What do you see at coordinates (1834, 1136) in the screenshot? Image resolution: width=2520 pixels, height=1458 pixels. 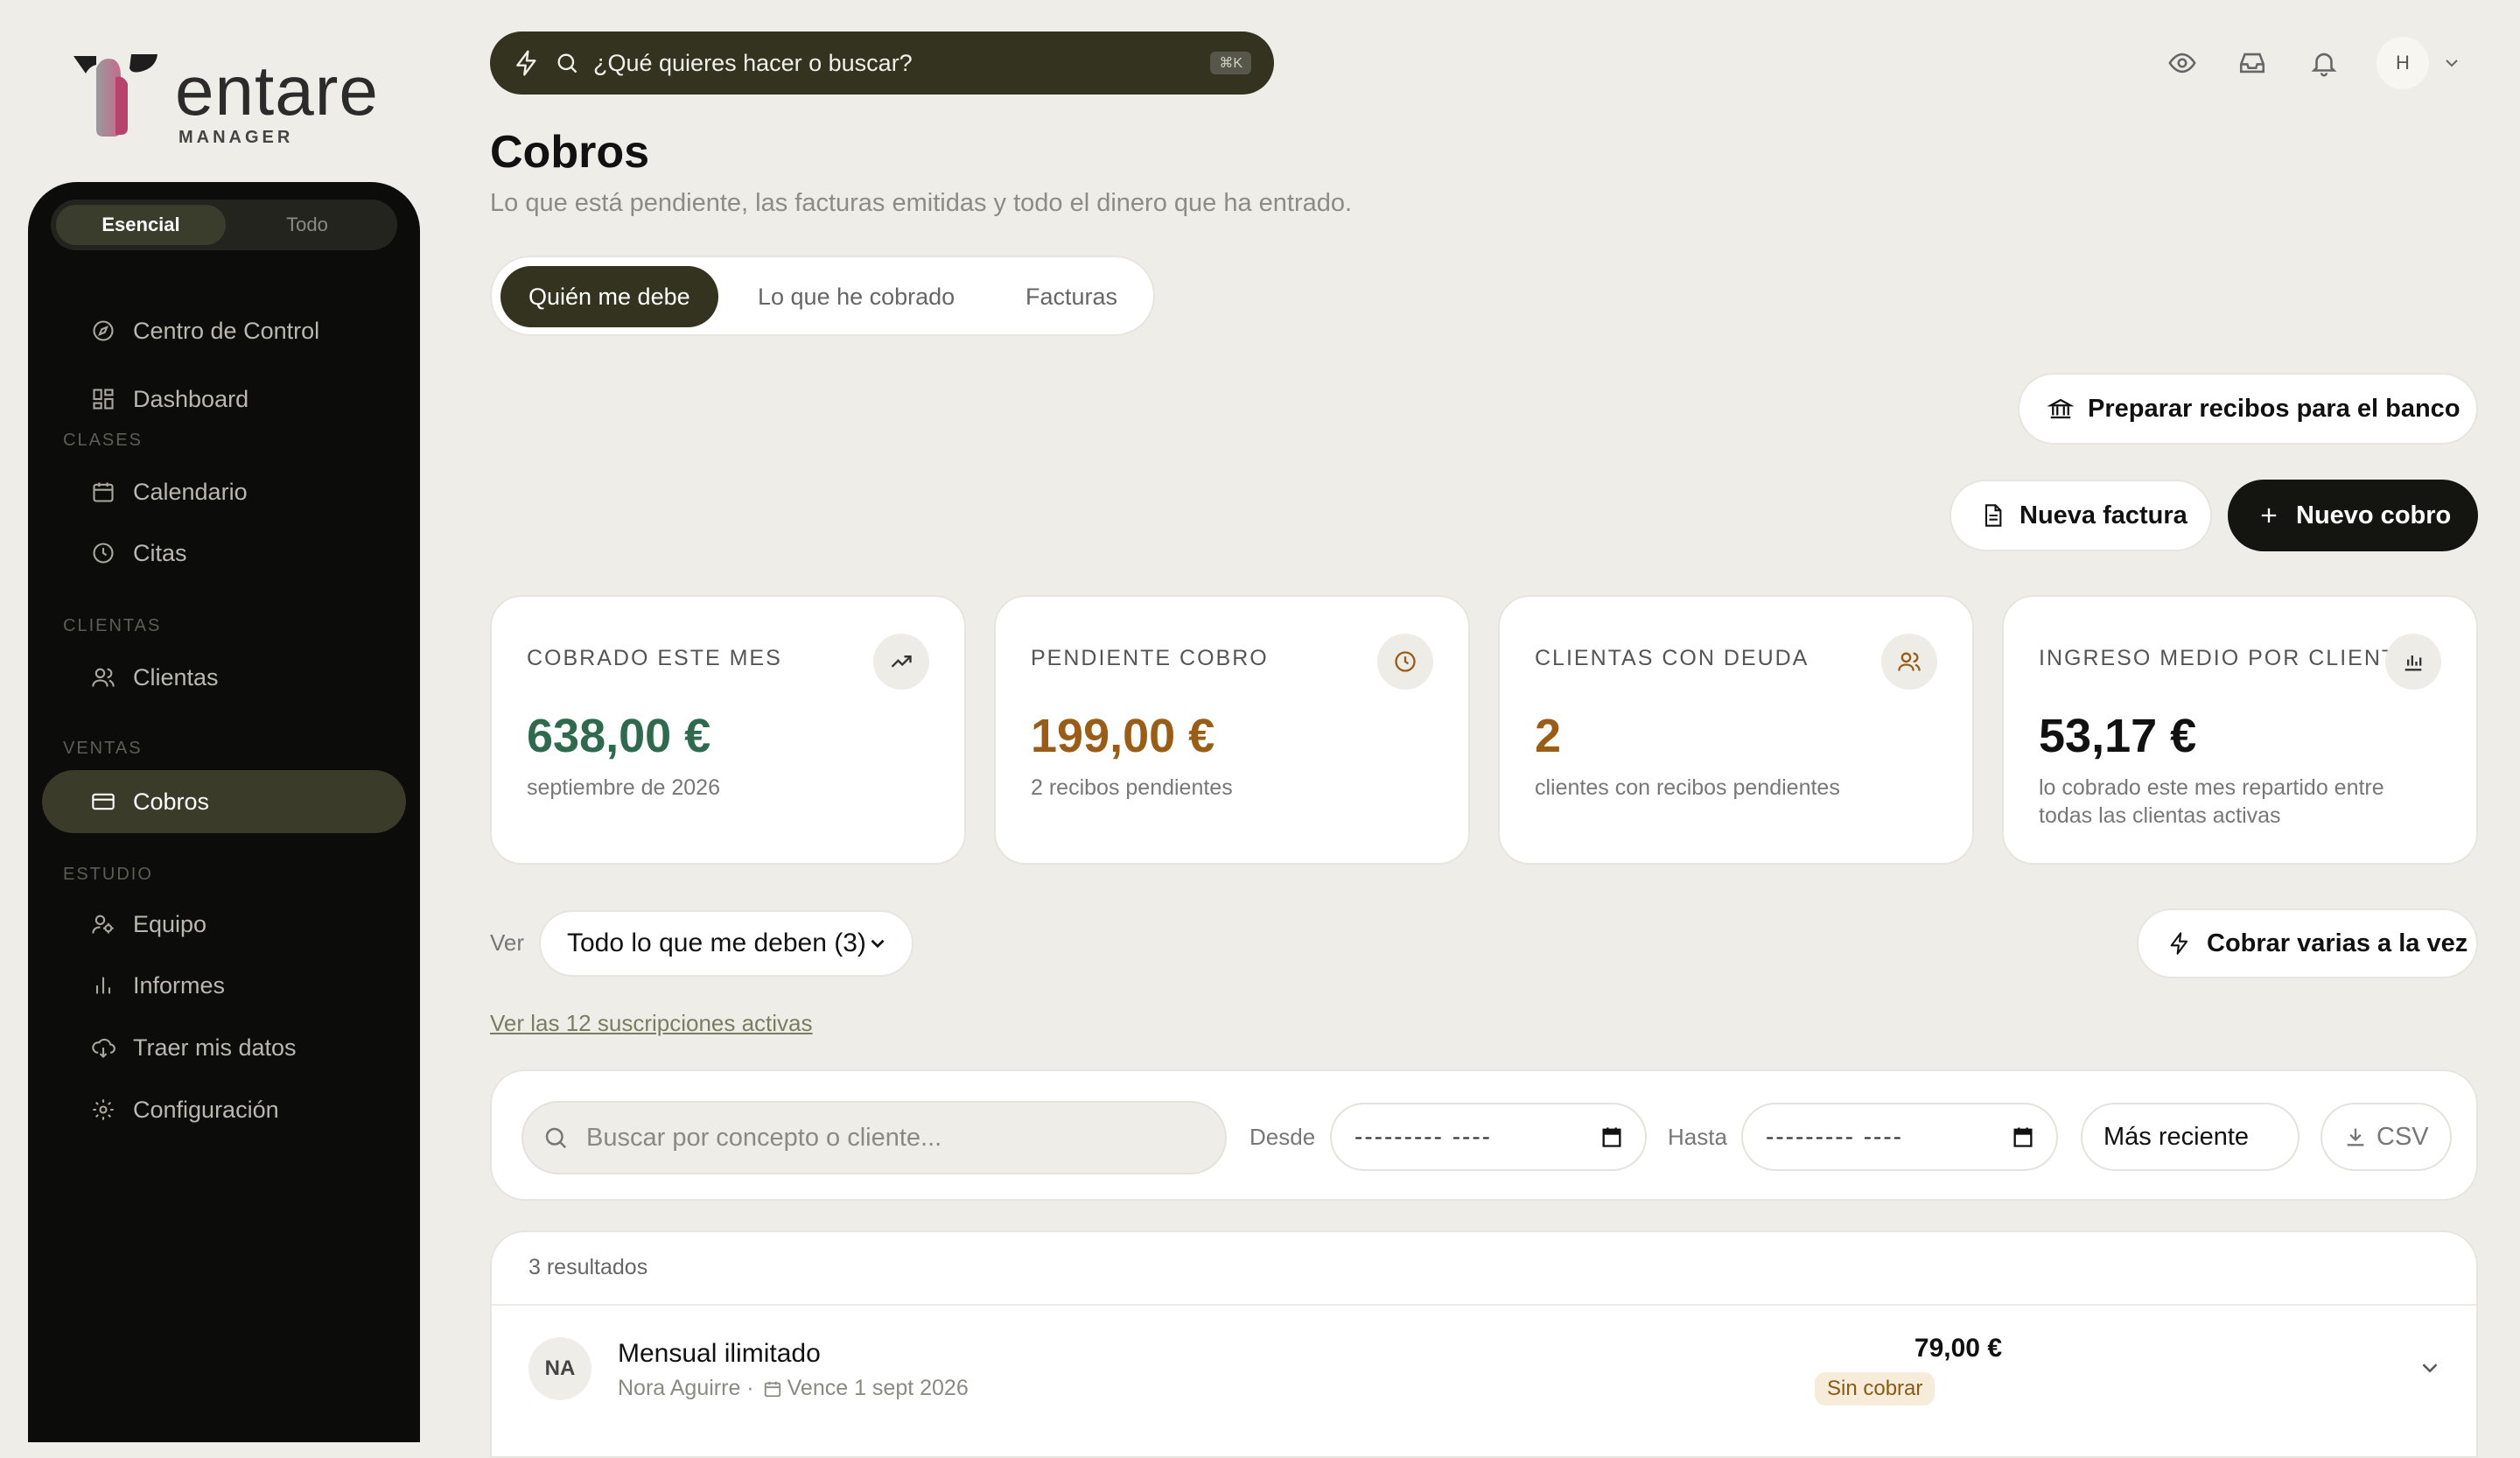 I see `date-to-value: --------- ----` at bounding box center [1834, 1136].